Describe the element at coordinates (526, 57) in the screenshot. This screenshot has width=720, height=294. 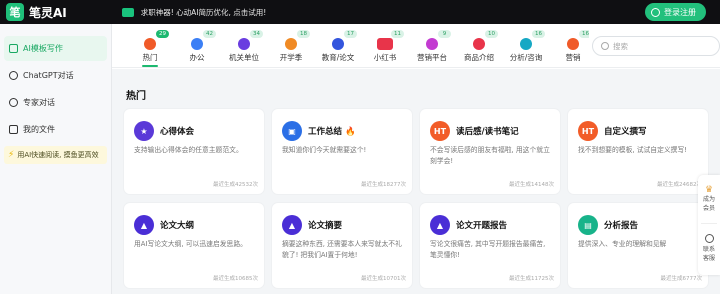
I see `category-label: 分析/咨询` at that location.